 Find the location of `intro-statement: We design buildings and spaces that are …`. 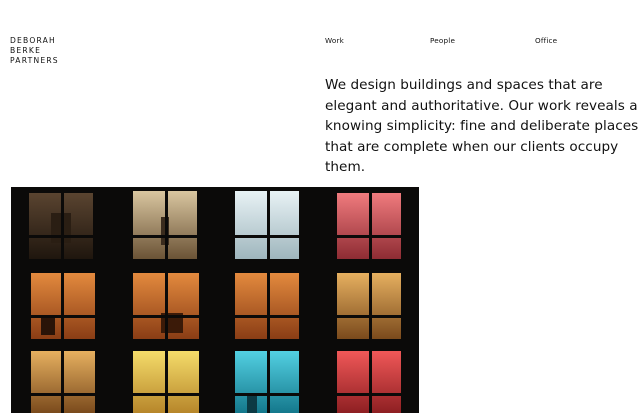

intro-statement: We design buildings and spaces that are … is located at coordinates (482, 126).